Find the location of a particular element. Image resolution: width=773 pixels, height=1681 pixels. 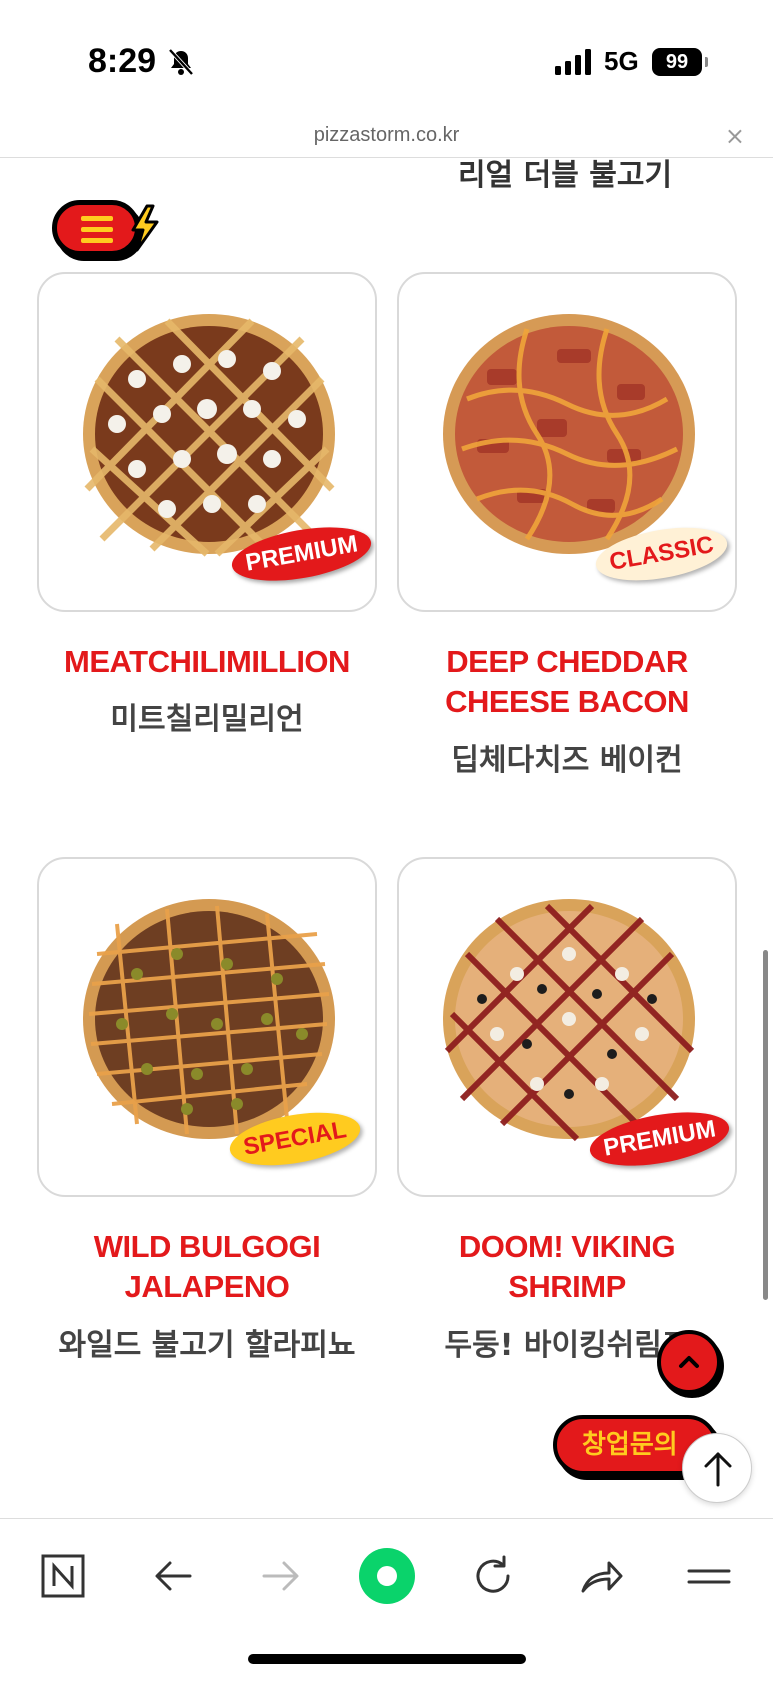

url-text: pizzastorm.co.kr is located at coordinates (386, 135).